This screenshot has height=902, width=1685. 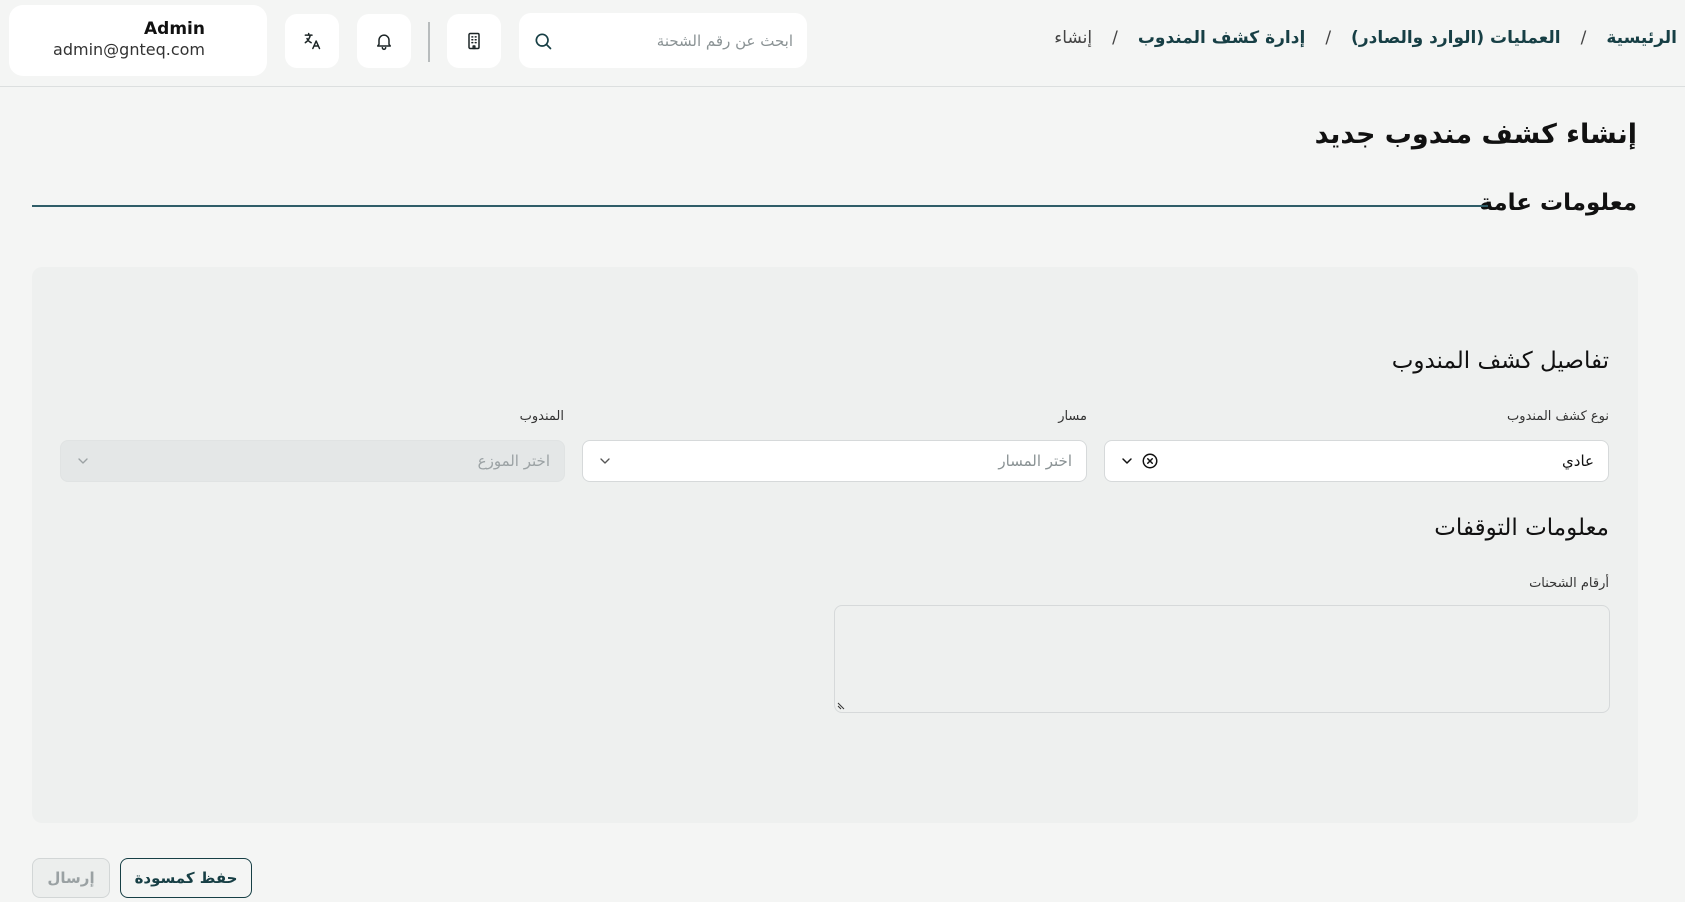 I want to click on building-icon, so click(x=474, y=41).